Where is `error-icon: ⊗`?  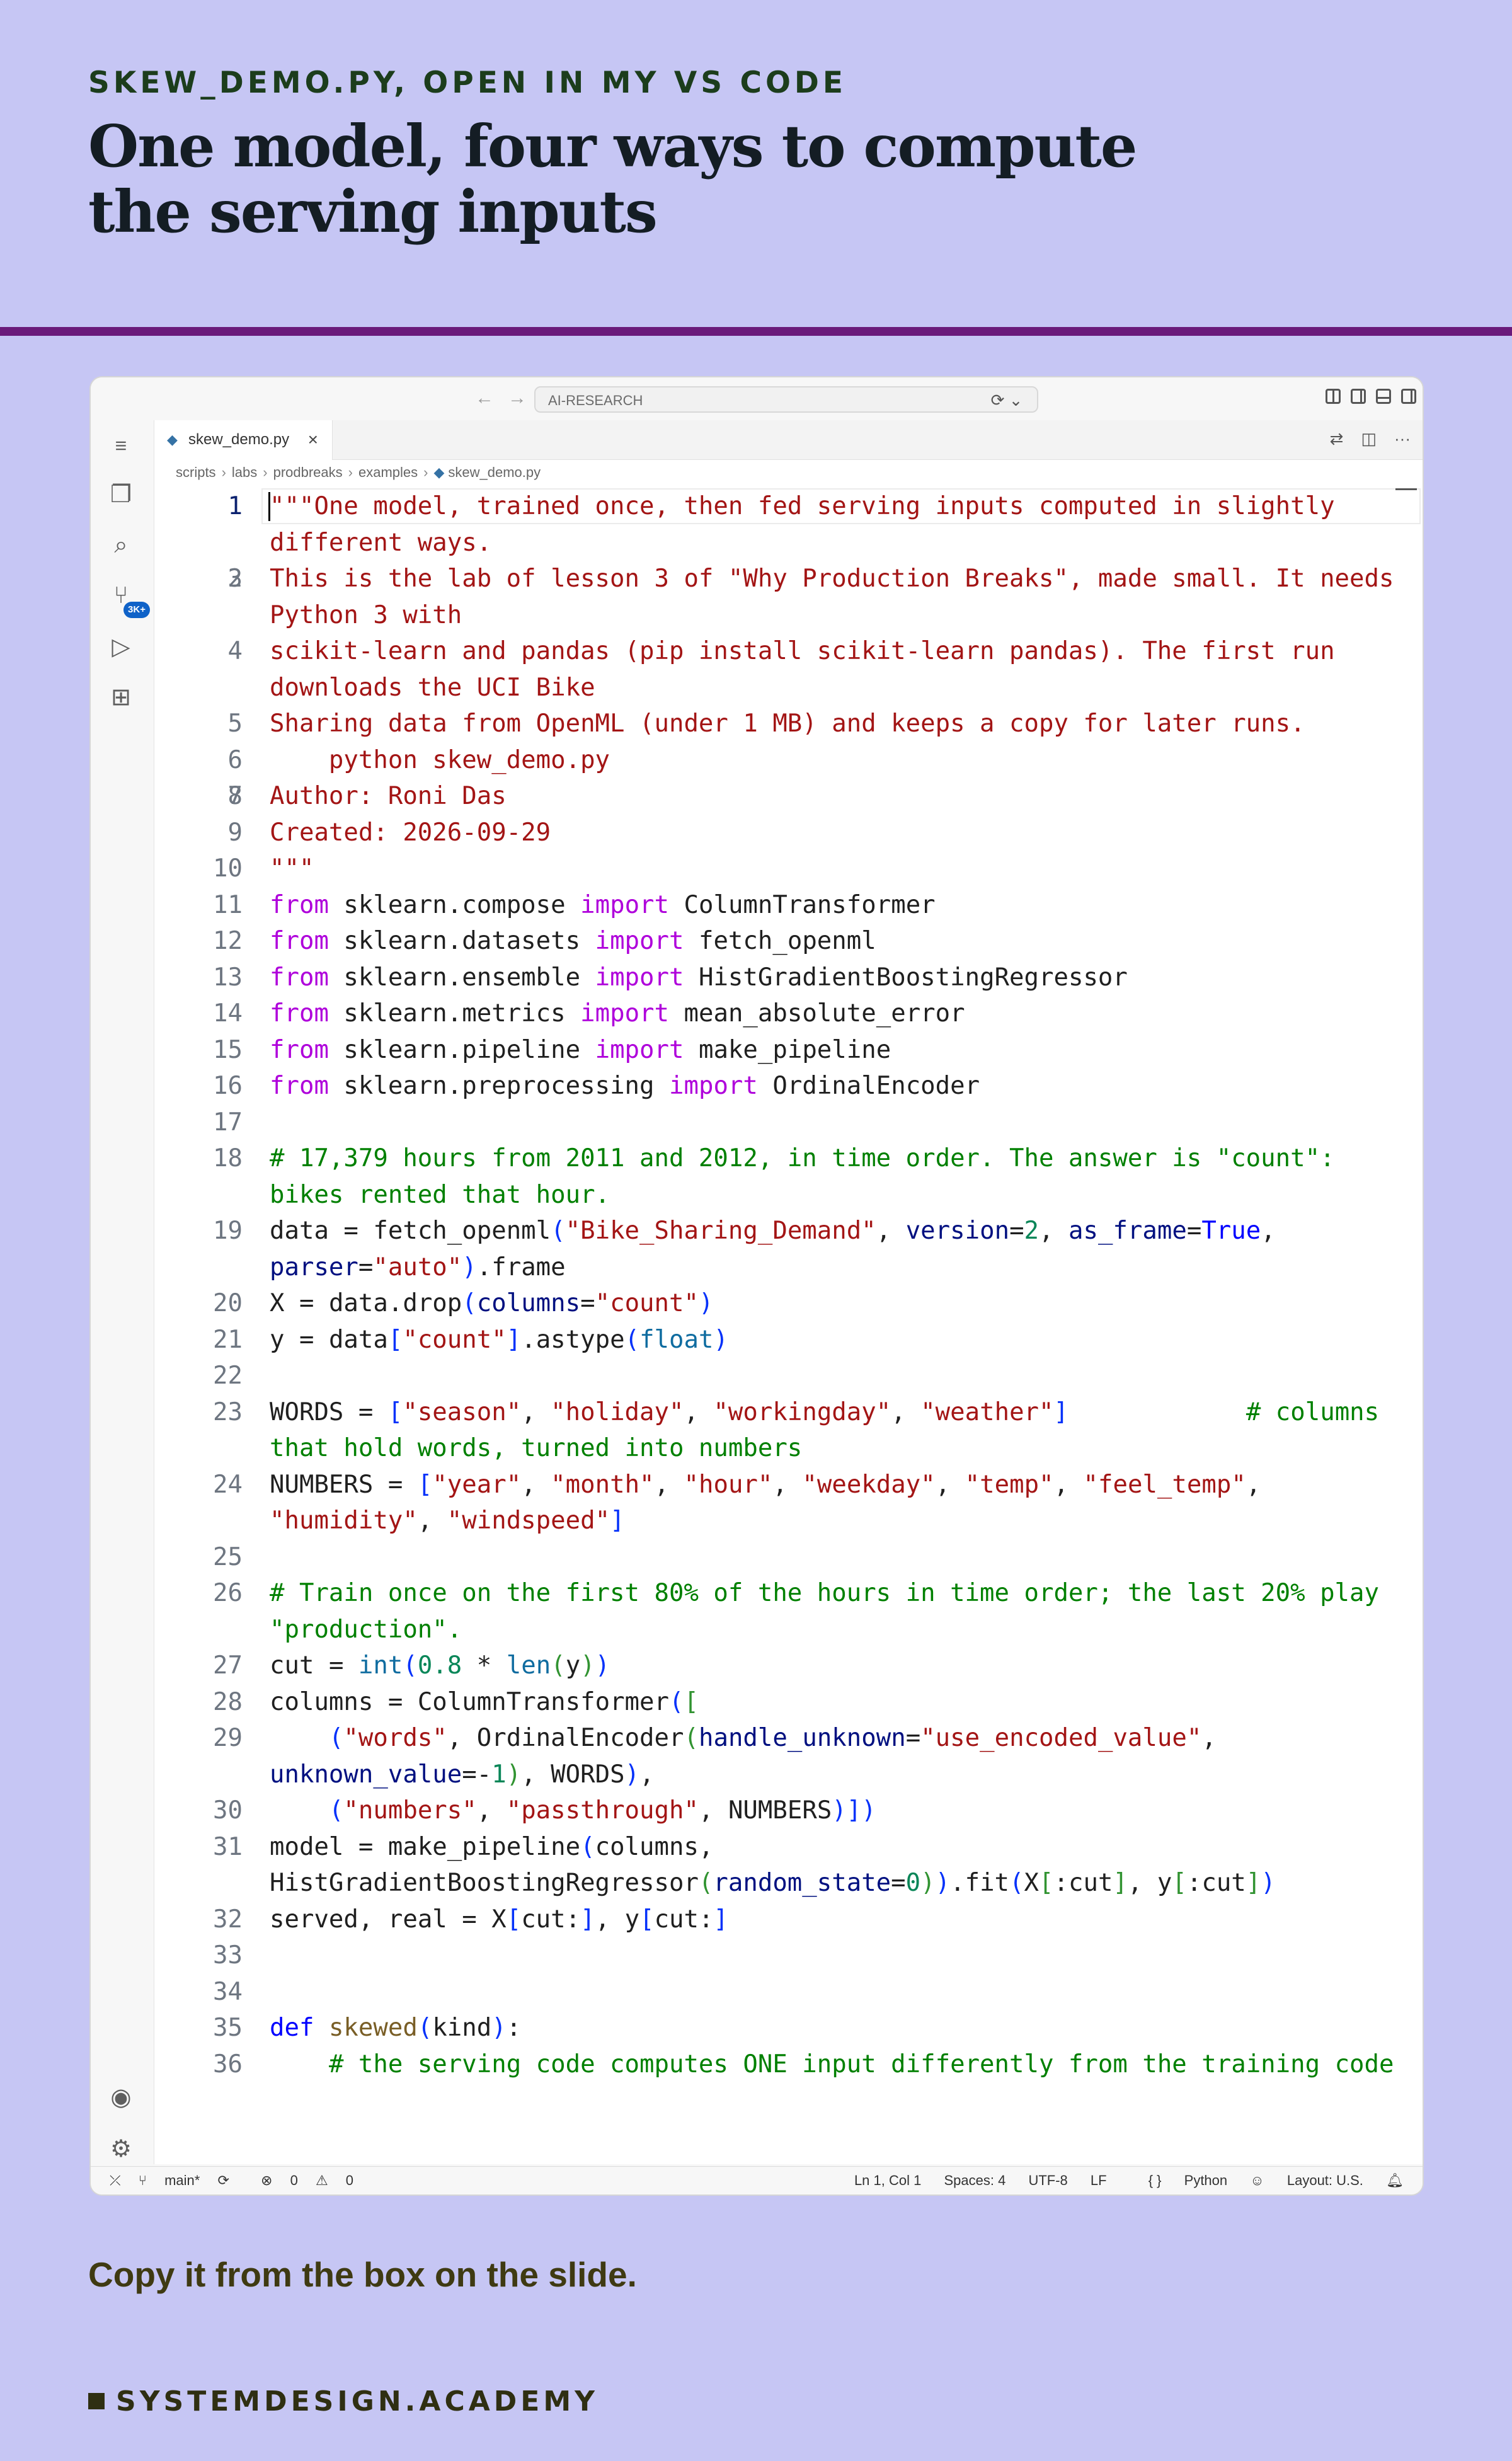
error-icon: ⊗ is located at coordinates (267, 2180).